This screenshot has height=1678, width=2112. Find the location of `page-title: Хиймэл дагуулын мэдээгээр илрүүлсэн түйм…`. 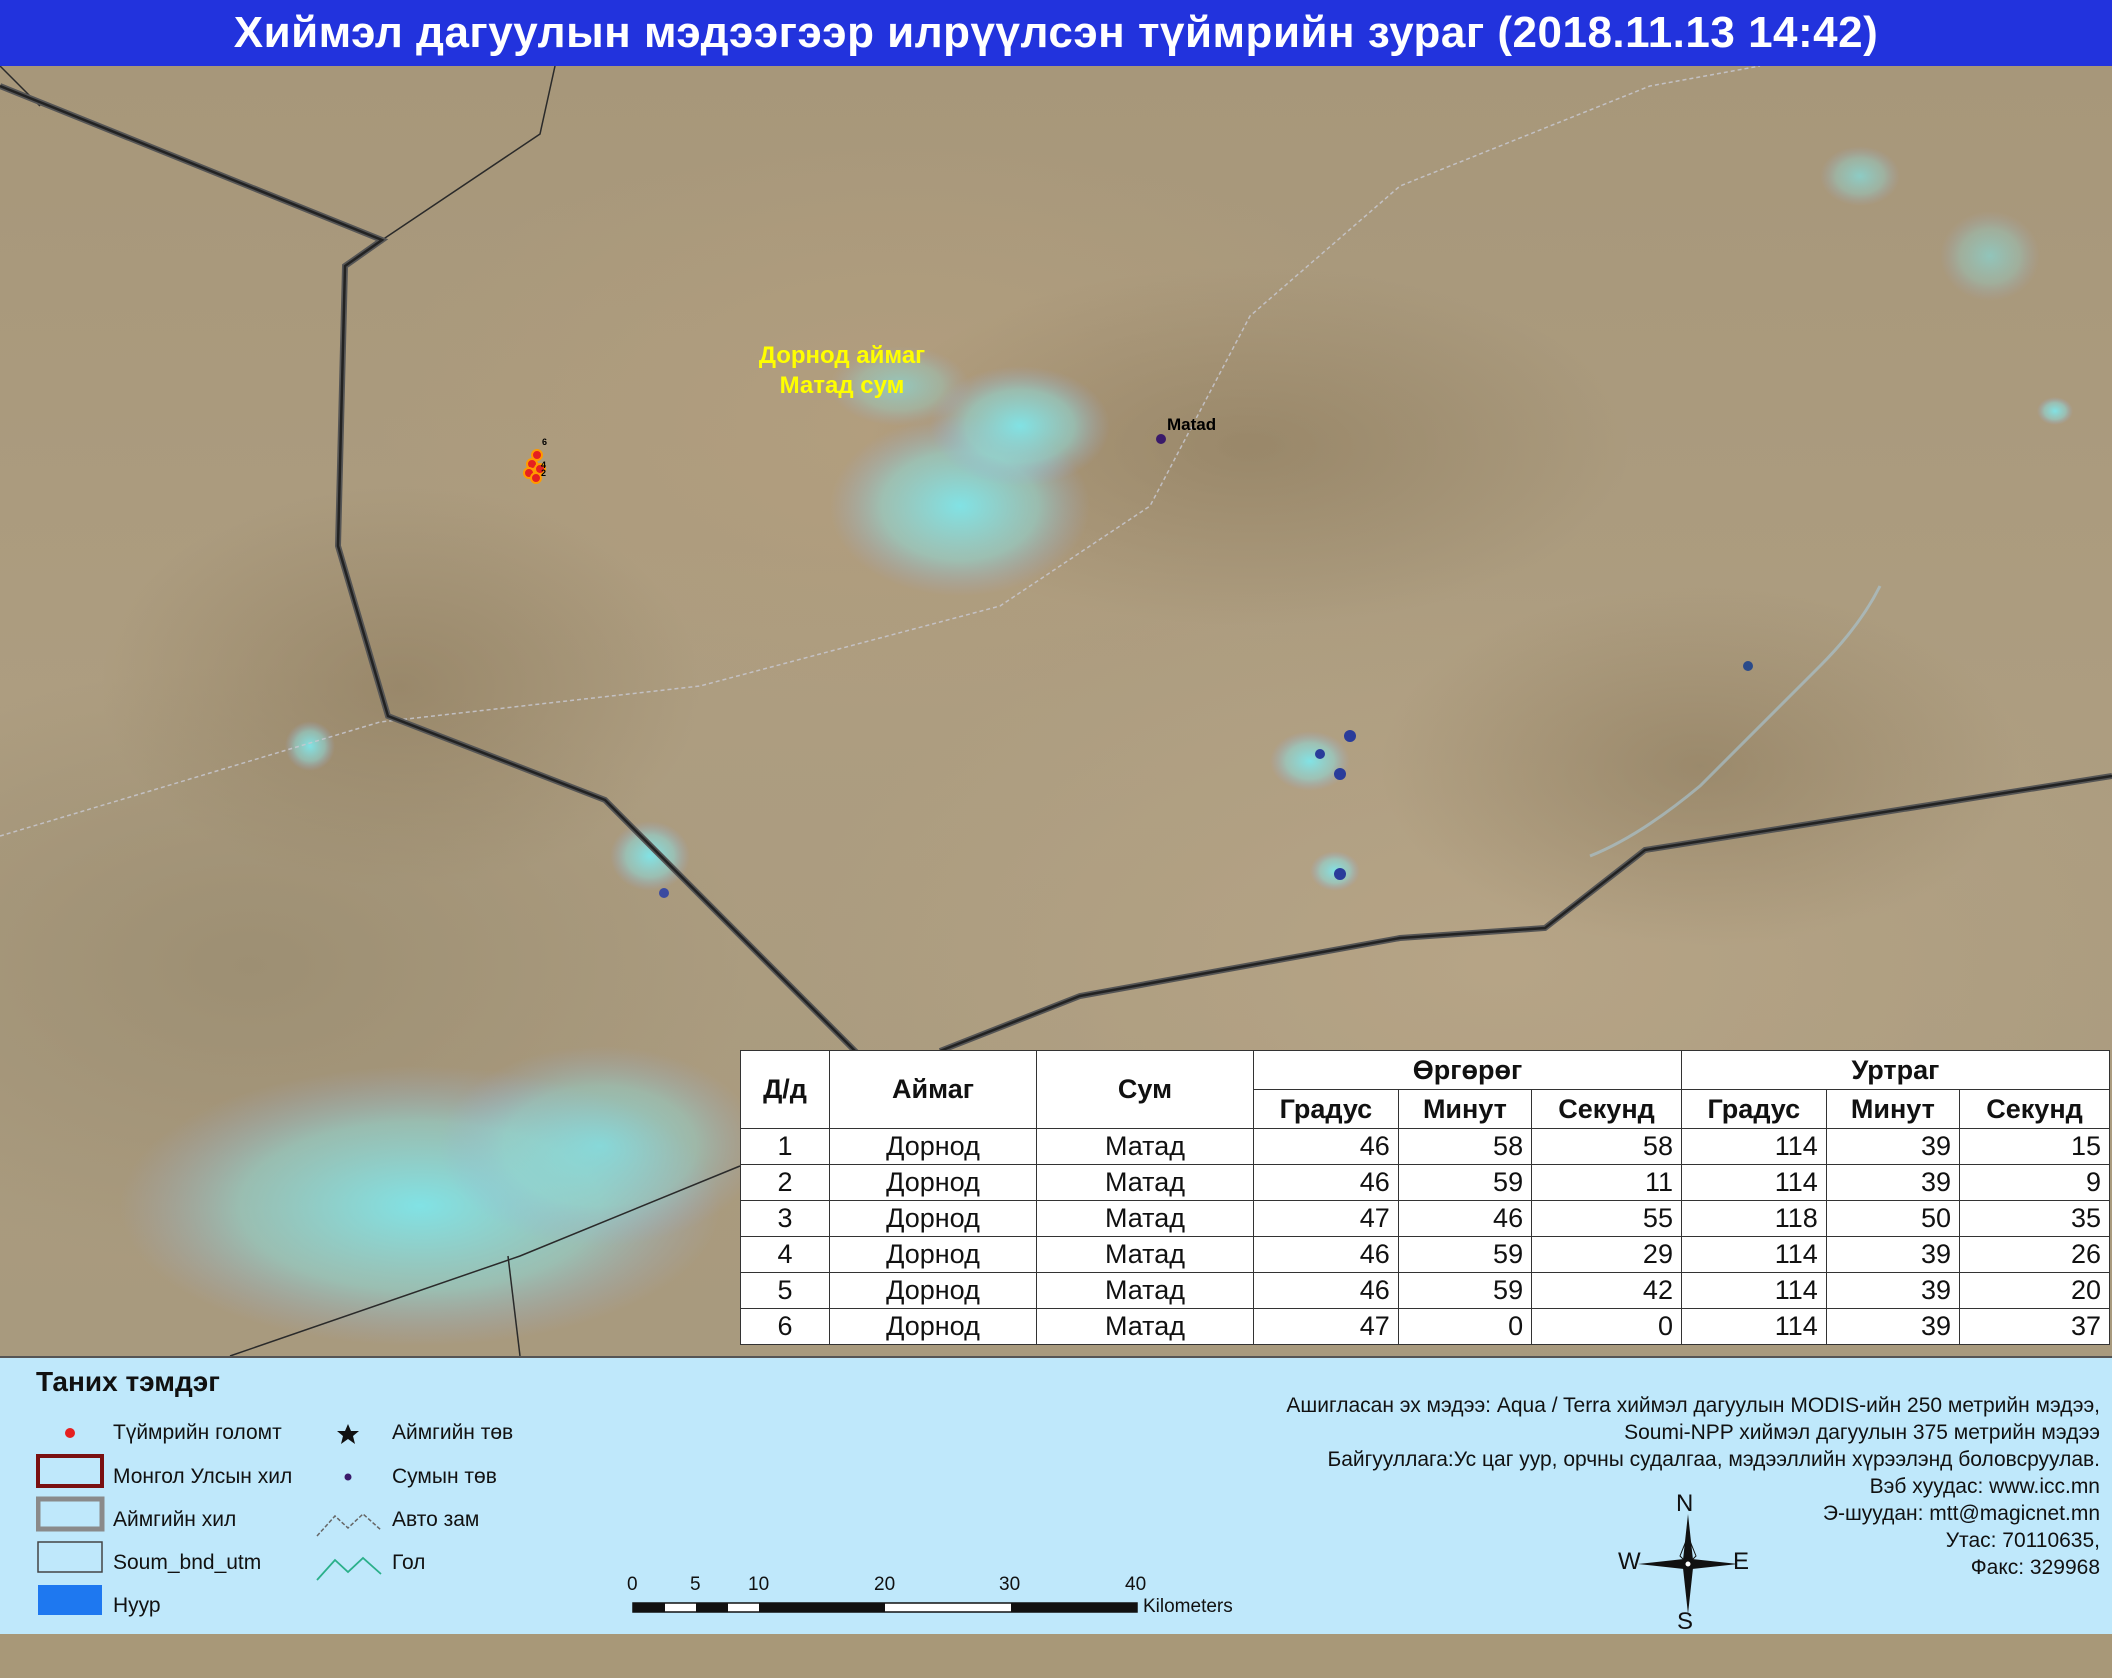

page-title: Хиймэл дагуулын мэдээгээр илрүүлсэн түйм… is located at coordinates (1056, 32).